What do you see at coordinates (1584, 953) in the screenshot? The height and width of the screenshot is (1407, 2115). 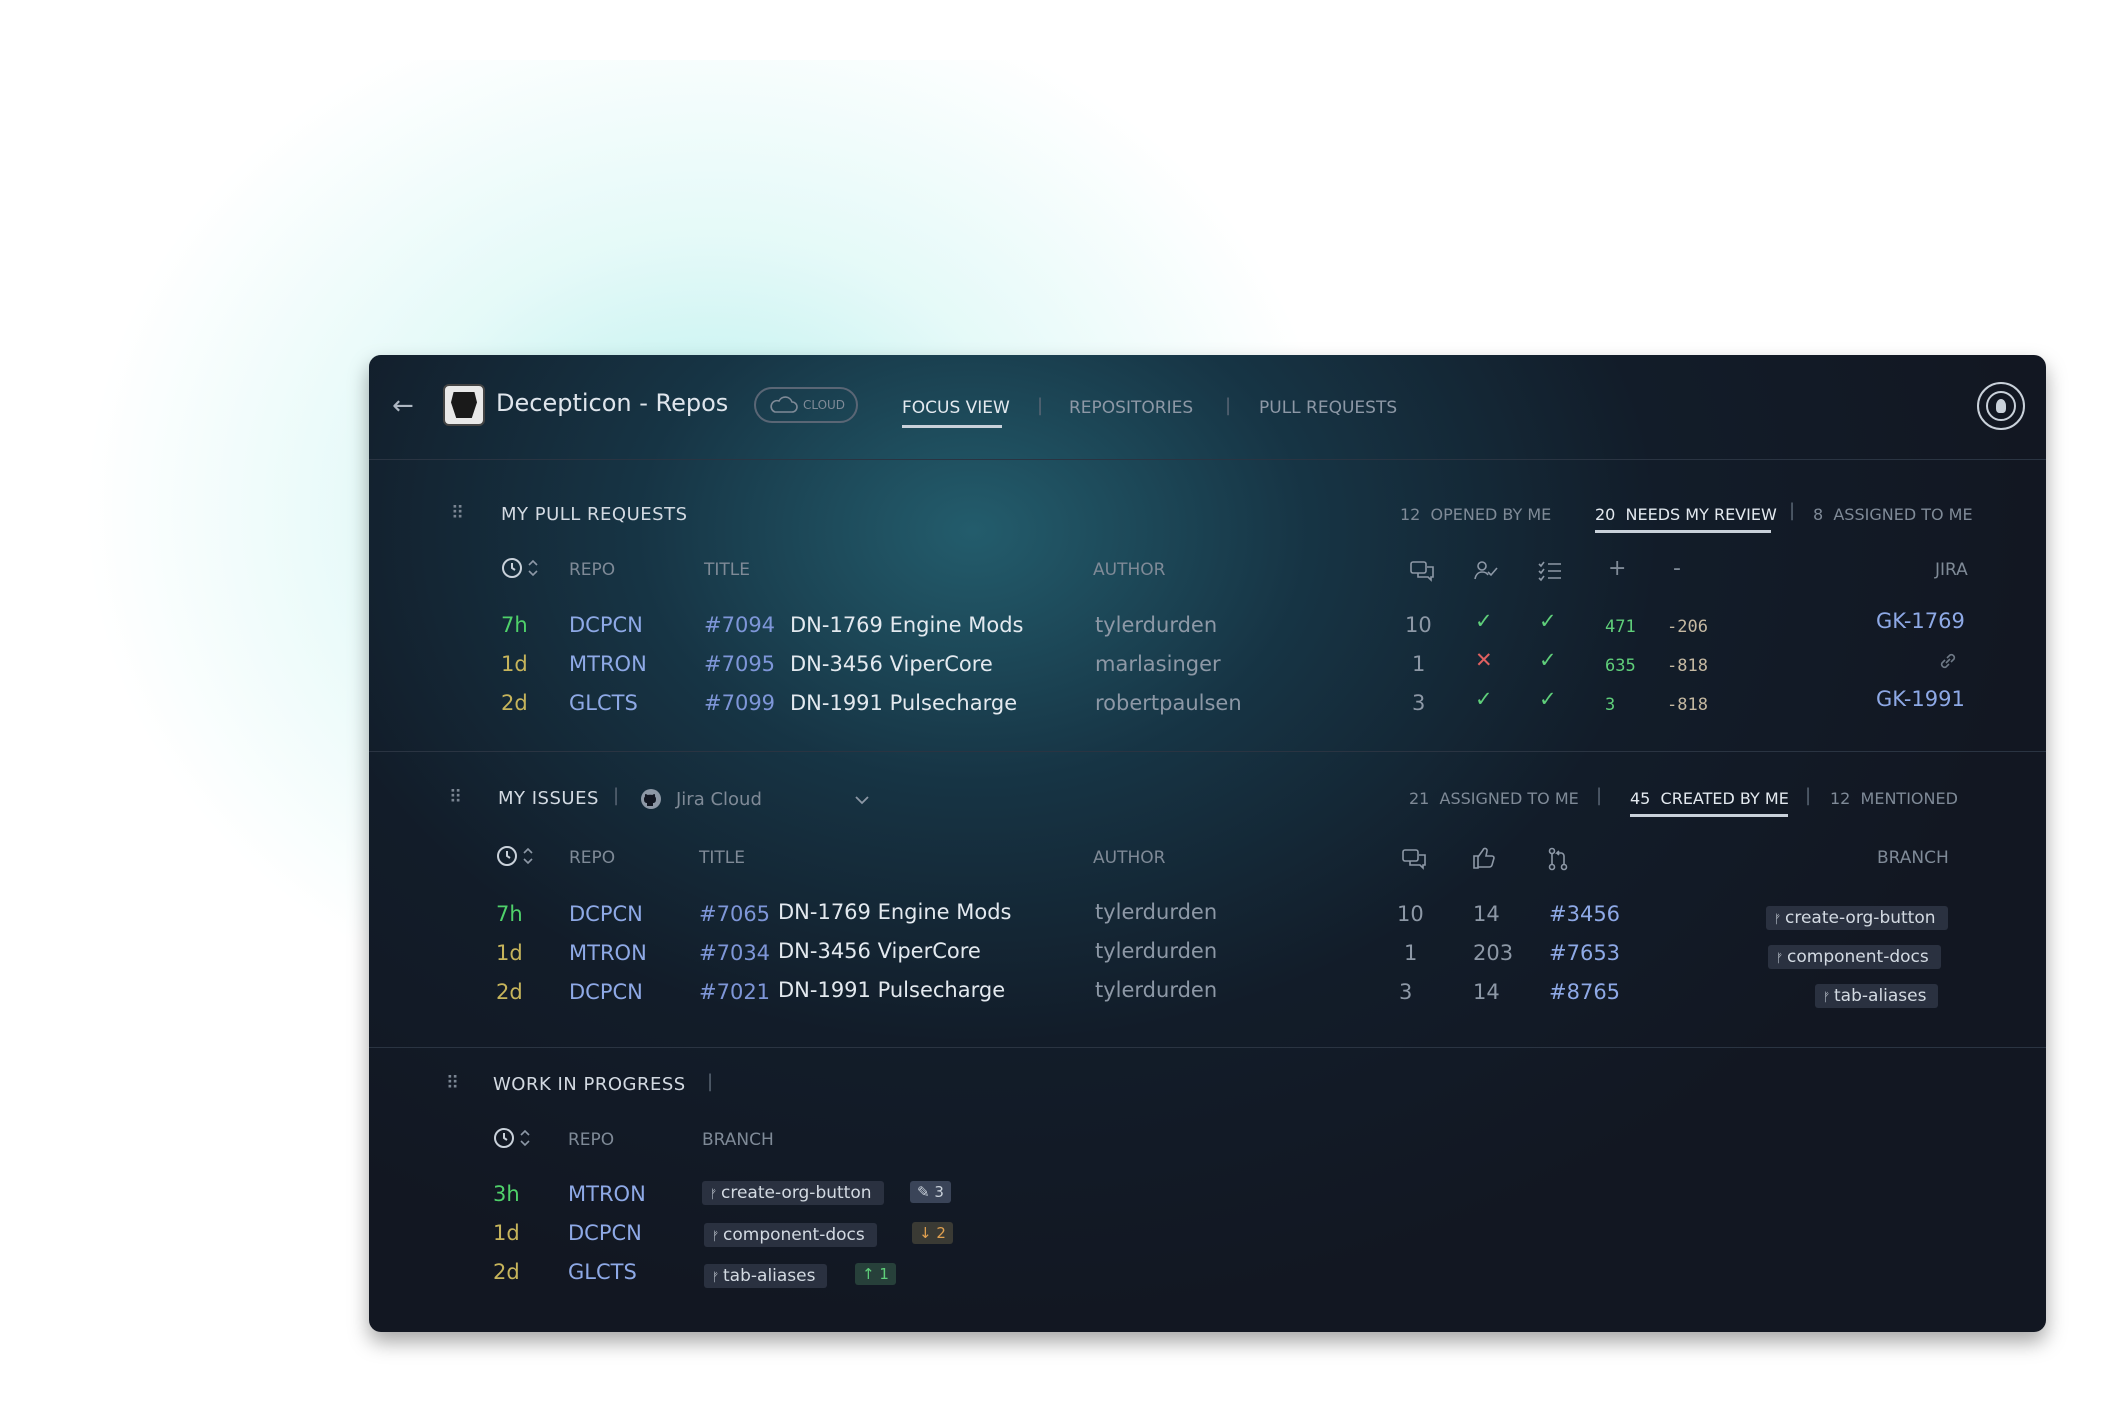 I see `linked-pr: #7653` at bounding box center [1584, 953].